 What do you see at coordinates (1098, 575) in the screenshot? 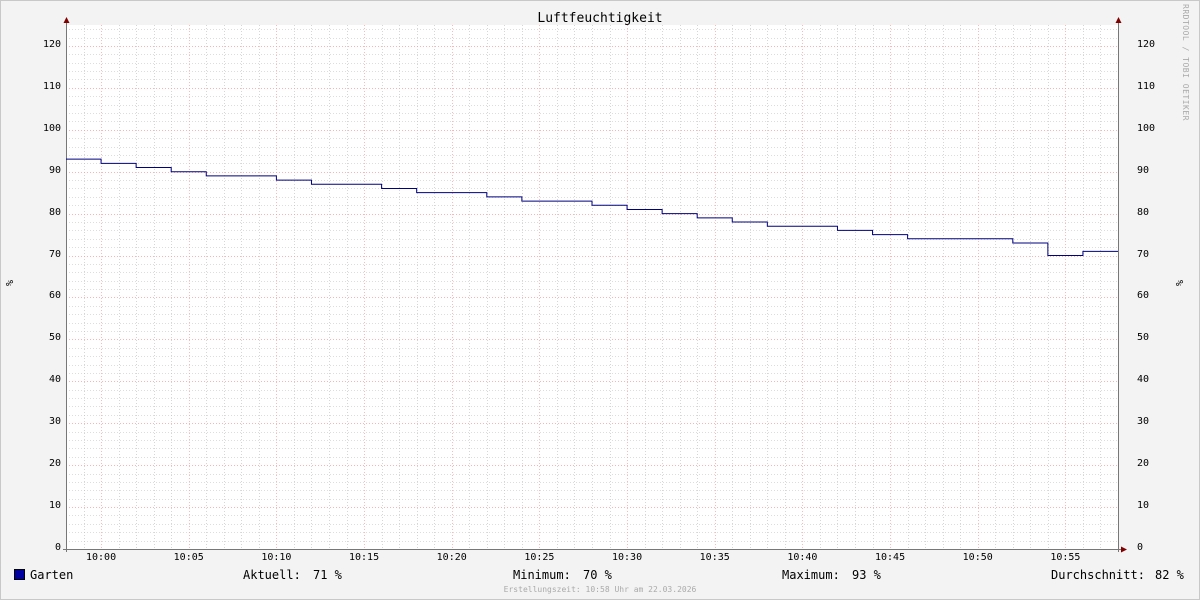
I see `legend-durchschnitt-label: Durchschnitt:` at bounding box center [1098, 575].